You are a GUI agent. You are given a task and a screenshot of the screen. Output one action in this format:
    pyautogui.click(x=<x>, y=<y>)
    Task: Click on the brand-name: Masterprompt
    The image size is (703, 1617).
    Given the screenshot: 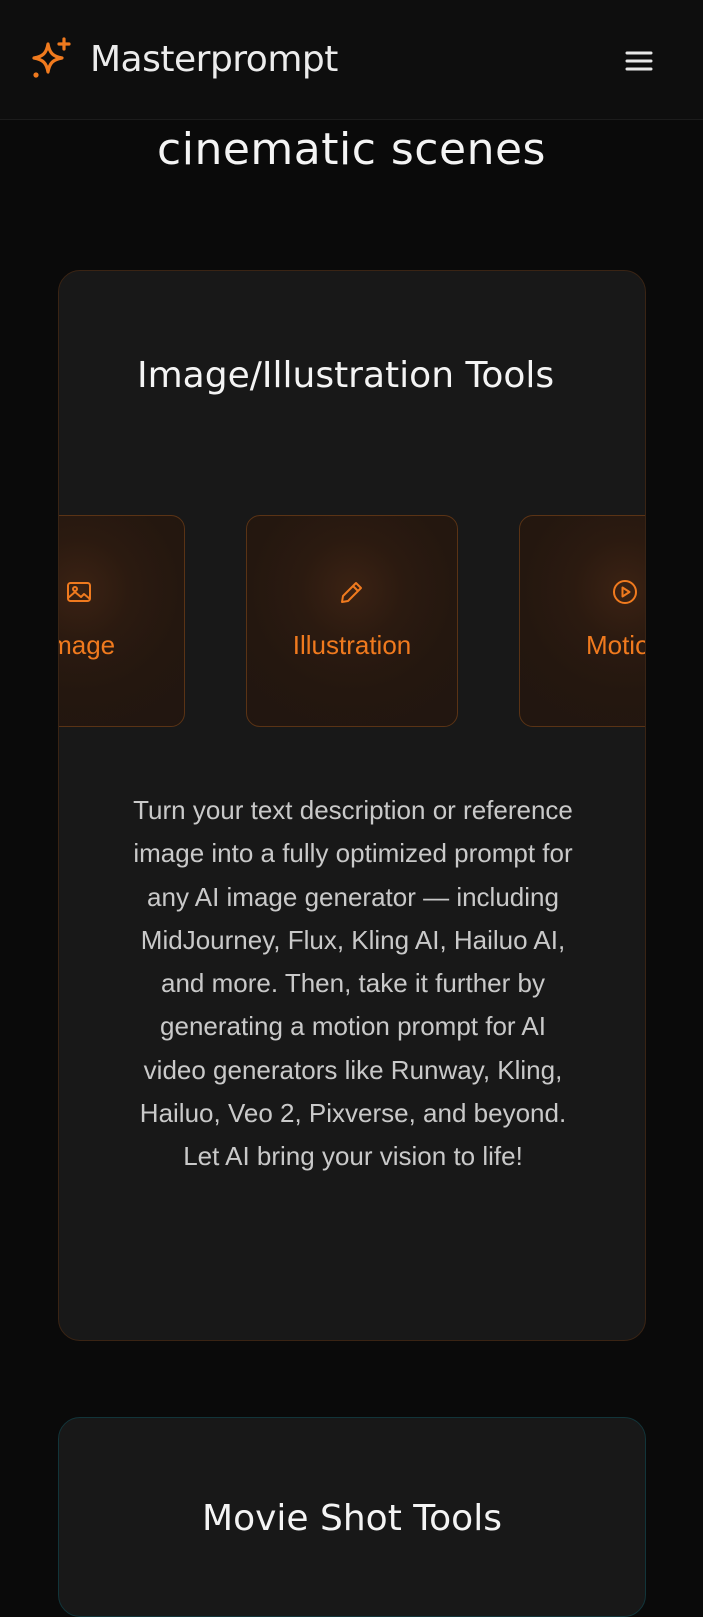 What is the action you would take?
    pyautogui.click(x=214, y=59)
    